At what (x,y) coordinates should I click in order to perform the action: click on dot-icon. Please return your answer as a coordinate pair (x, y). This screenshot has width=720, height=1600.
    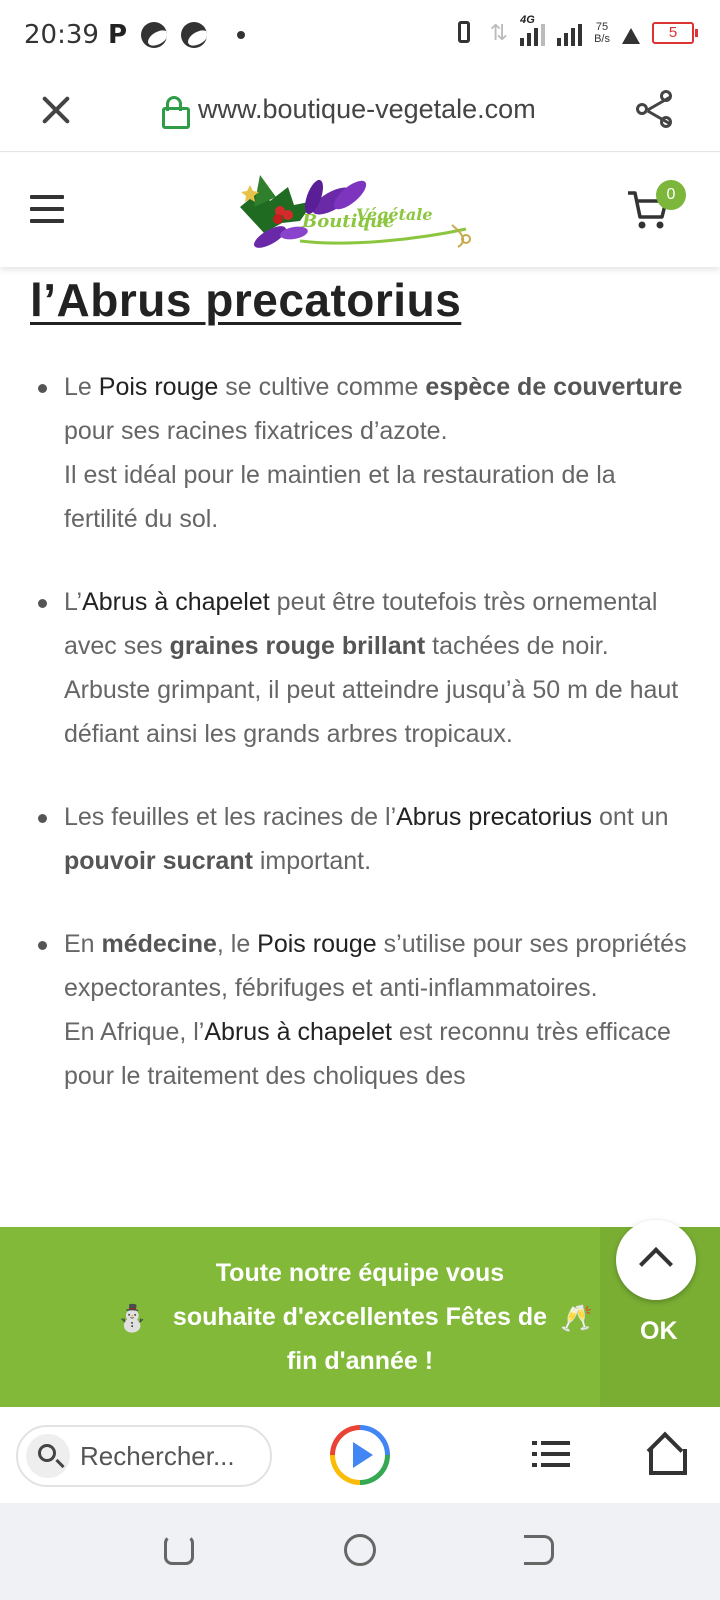
    Looking at the image, I should click on (241, 35).